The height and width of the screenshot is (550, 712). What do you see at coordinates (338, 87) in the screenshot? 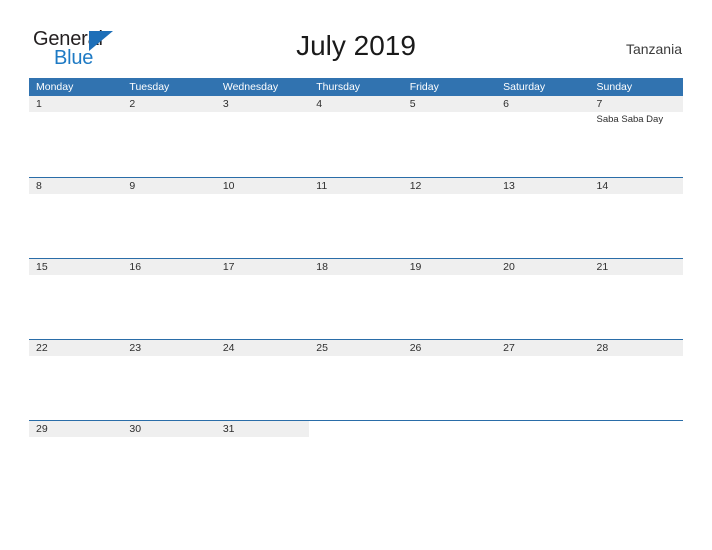
I see `weekday-header-thursday: Thursday` at bounding box center [338, 87].